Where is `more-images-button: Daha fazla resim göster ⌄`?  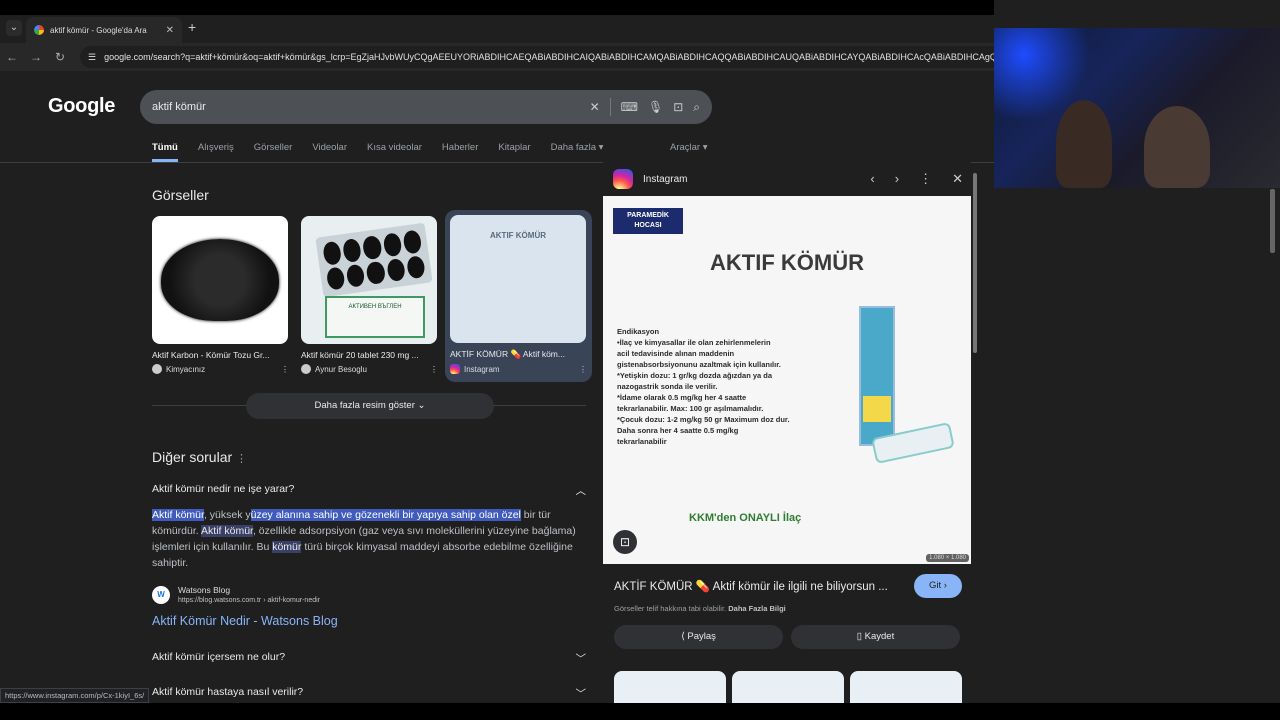 more-images-button: Daha fazla resim göster ⌄ is located at coordinates (370, 406).